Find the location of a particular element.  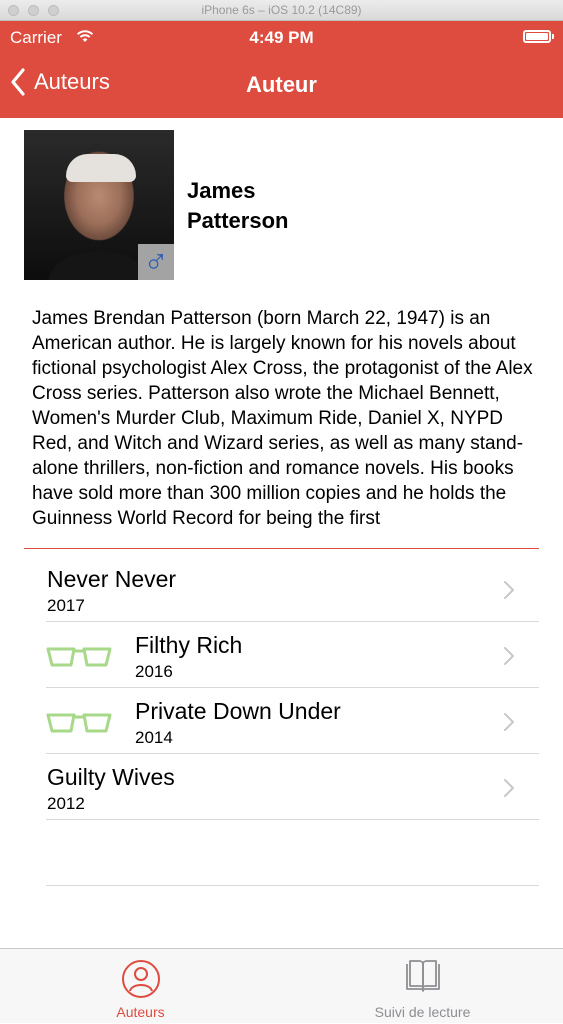

book-row: Private Down Under 2014 is located at coordinates (292, 721).